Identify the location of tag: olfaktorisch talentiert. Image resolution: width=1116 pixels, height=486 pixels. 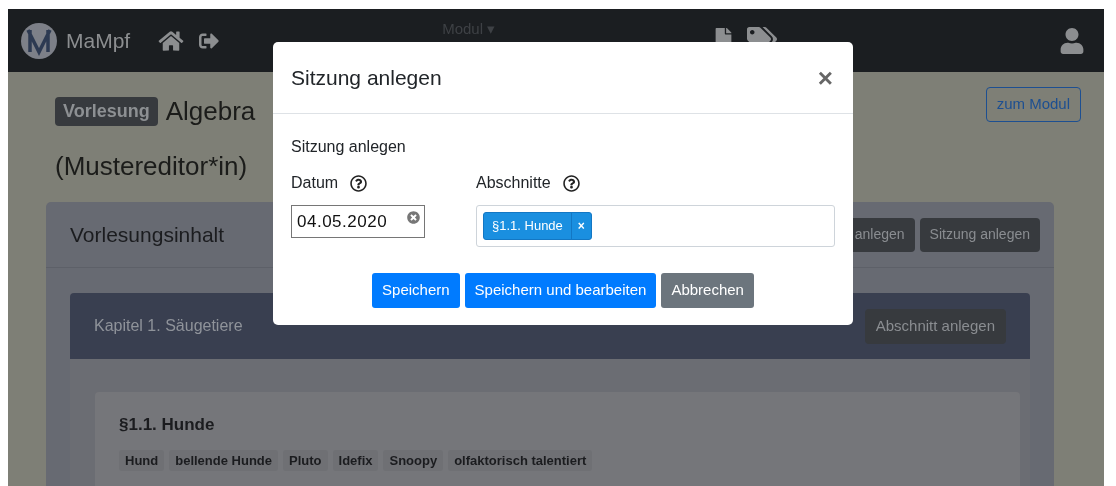
(520, 460).